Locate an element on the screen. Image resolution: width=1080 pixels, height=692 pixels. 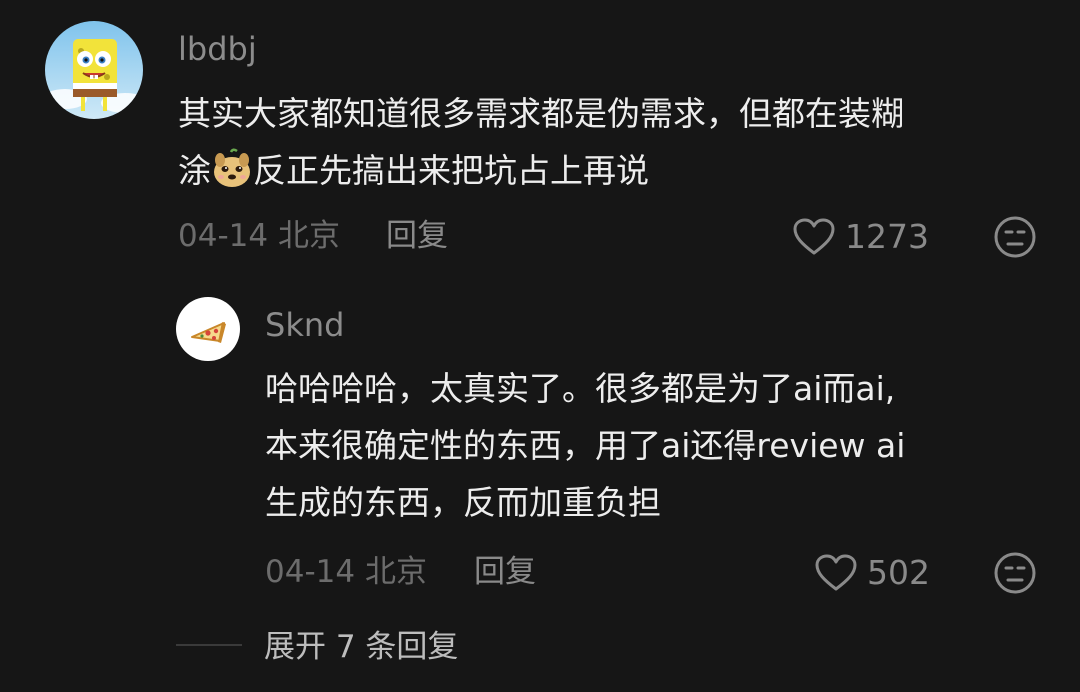
like-count: 502 is located at coordinates (898, 572).